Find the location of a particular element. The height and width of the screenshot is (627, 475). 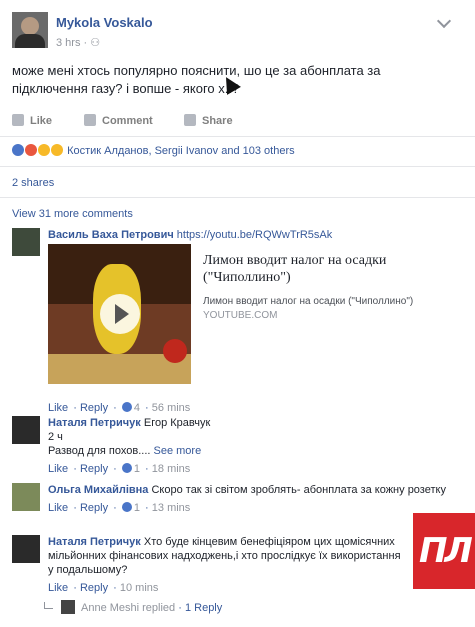

play-icon is located at coordinates (120, 314).